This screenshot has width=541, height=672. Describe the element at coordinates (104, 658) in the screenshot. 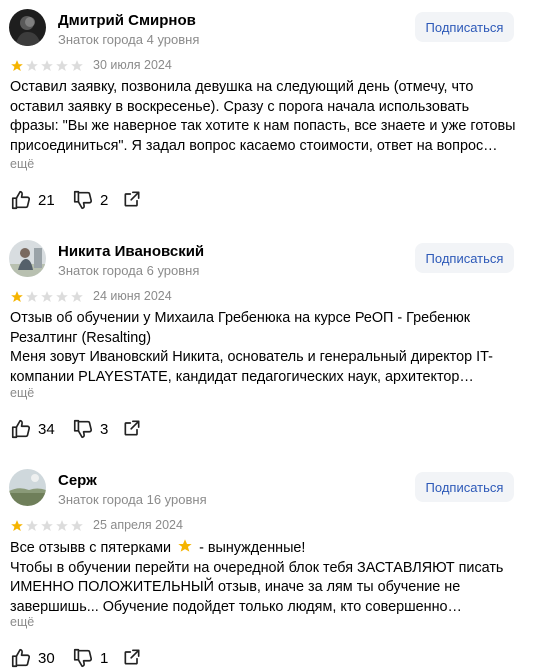

I see `dislike-count: 1` at that location.